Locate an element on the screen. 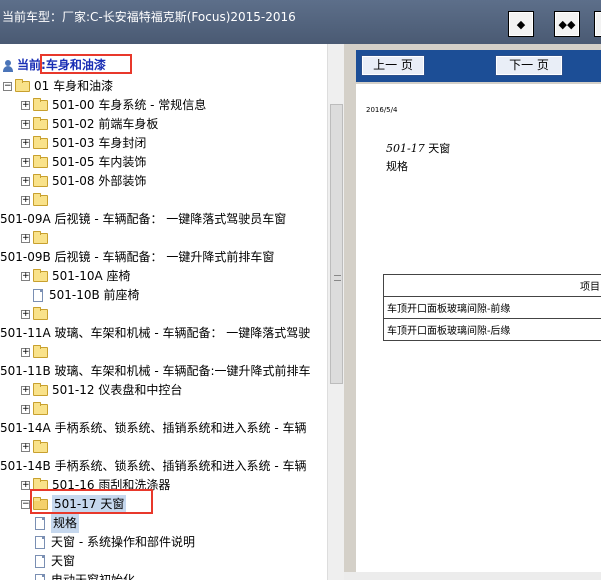  tree-node: +501-12 仪表盘和中控台 is located at coordinates (101, 390).